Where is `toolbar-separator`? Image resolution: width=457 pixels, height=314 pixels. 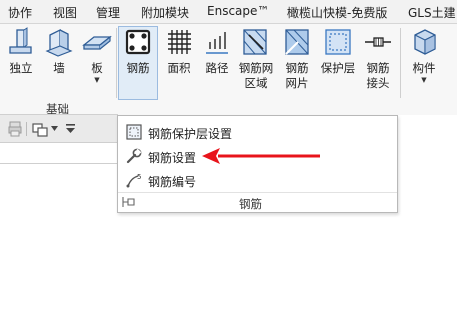
toolbar-separator is located at coordinates (26, 129).